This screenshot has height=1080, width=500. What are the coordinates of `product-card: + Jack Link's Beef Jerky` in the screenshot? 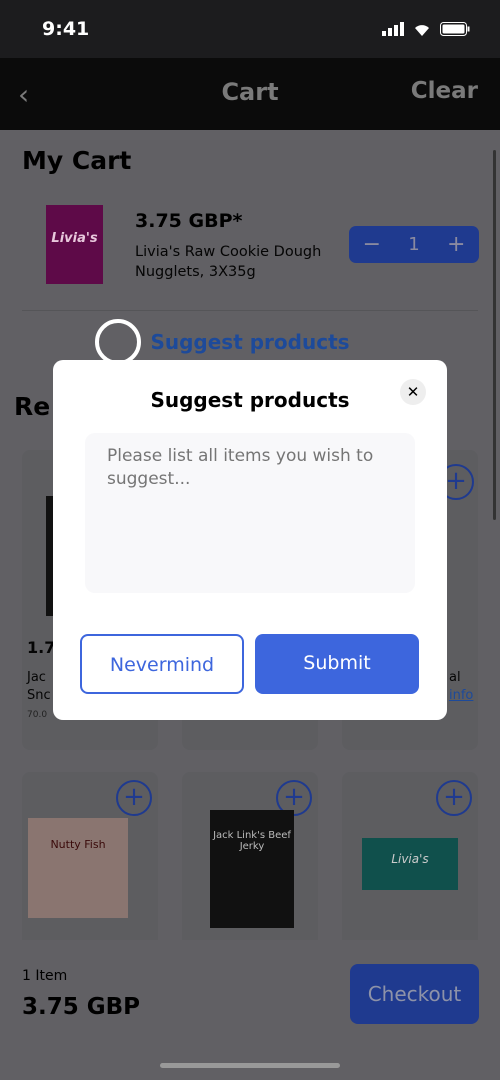 It's located at (250, 856).